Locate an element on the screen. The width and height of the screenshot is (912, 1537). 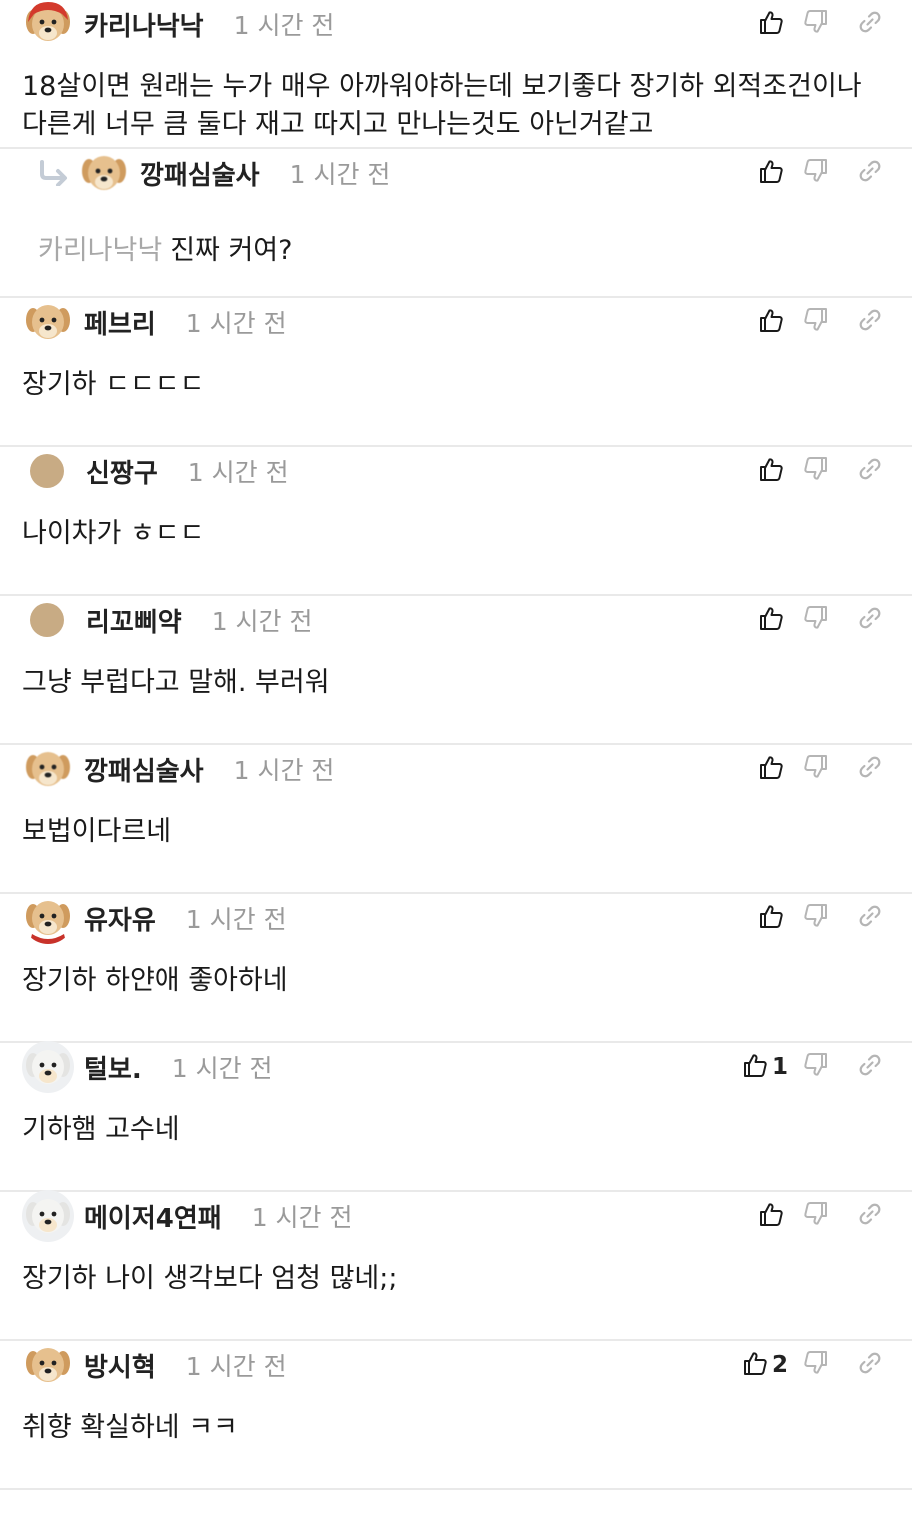
username: 방시혁 is located at coordinates (120, 1365).